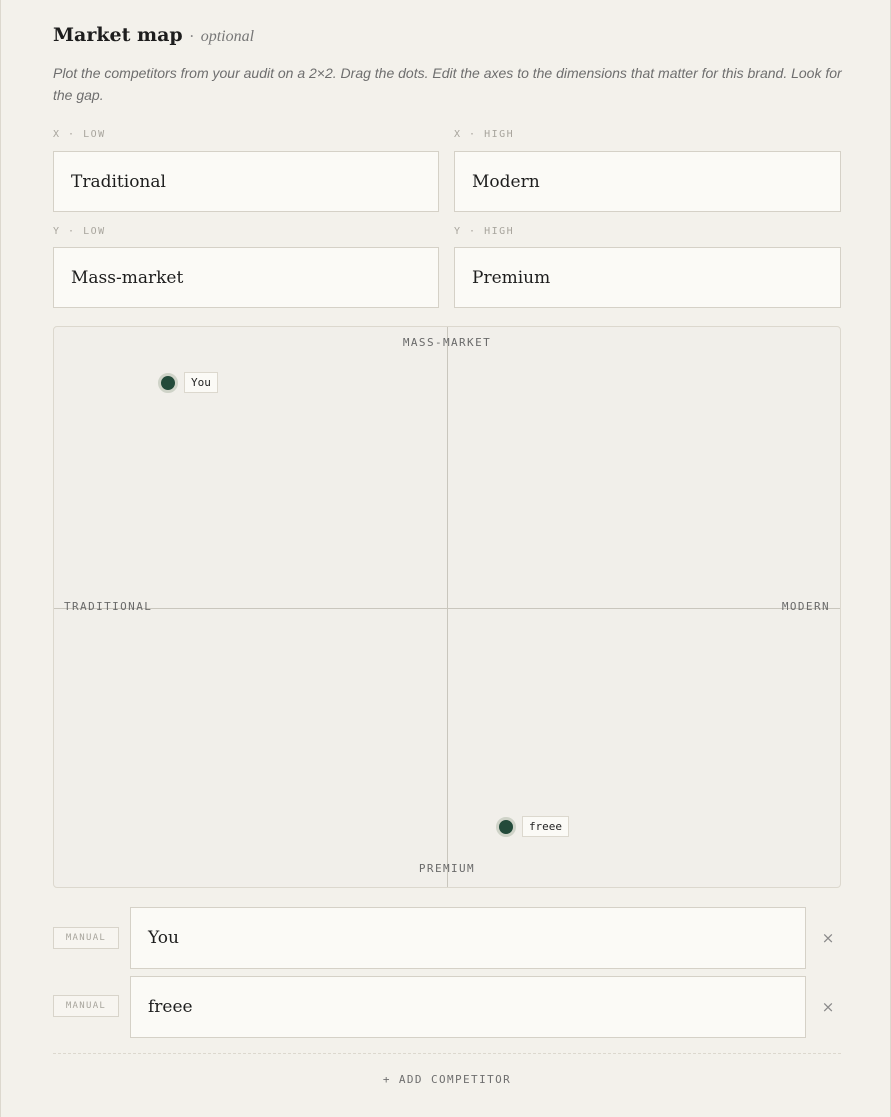  Describe the element at coordinates (647, 277) in the screenshot. I see `y-high-input: Premium` at that location.